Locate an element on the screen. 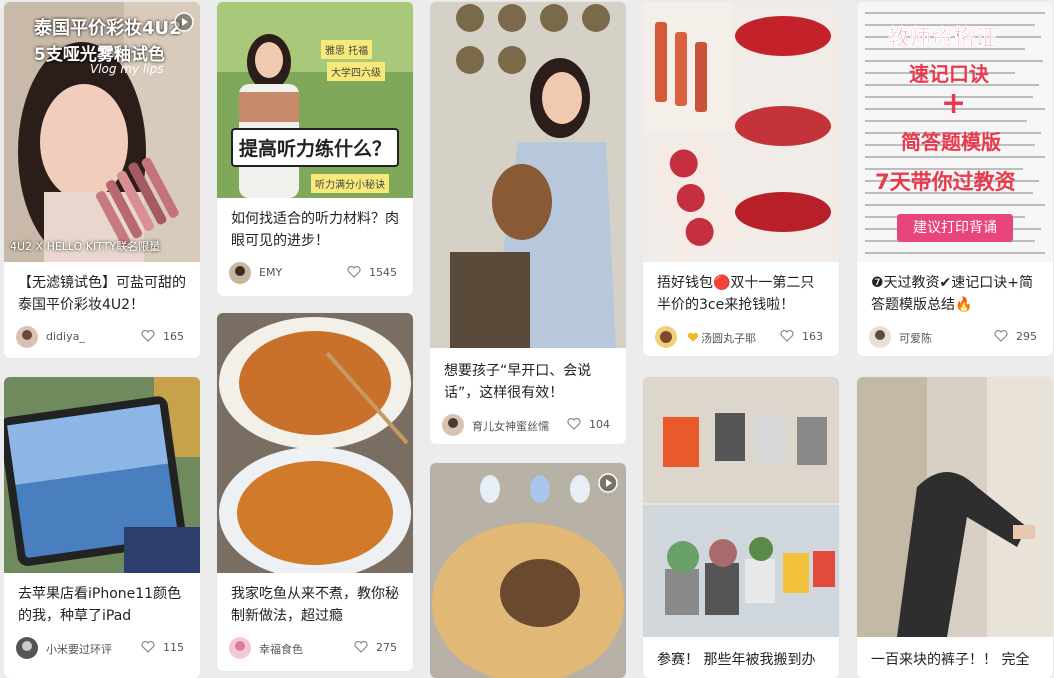 The height and width of the screenshot is (678, 1054). like-number: 115 is located at coordinates (173, 647).